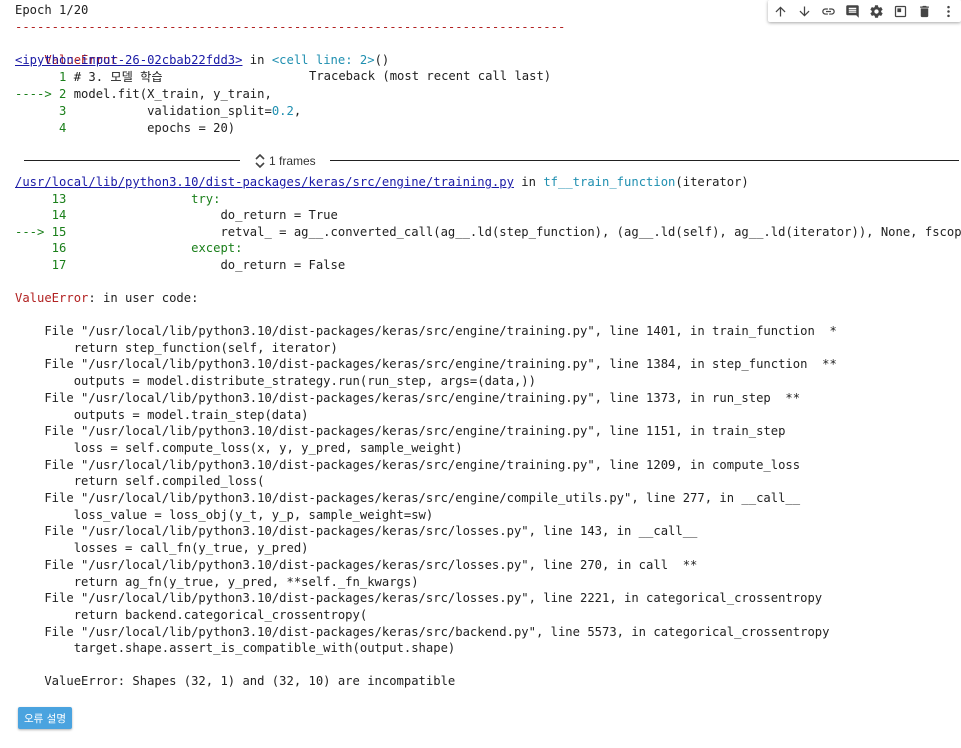 The width and height of the screenshot is (961, 748). What do you see at coordinates (162, 548) in the screenshot?
I see `trace-code-line: losses = call_fn(y_true, y_pred)` at bounding box center [162, 548].